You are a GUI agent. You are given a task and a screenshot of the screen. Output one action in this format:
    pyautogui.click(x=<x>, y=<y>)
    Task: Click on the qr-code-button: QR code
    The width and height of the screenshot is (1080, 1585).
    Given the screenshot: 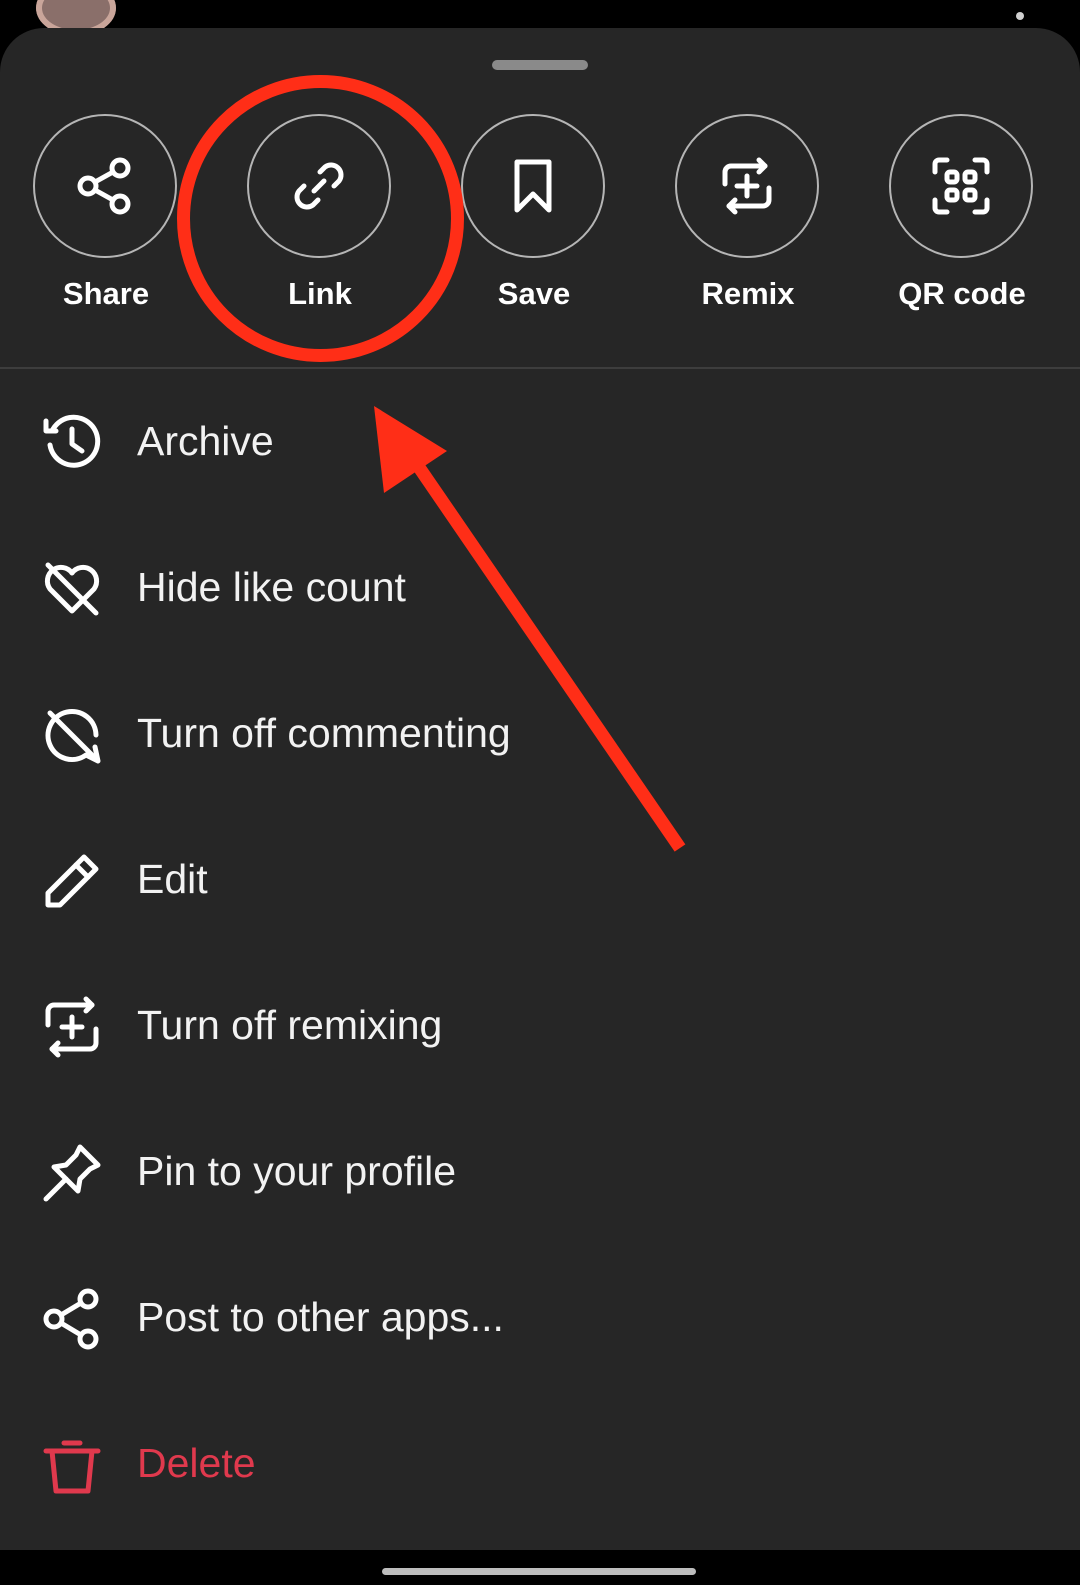 What is the action you would take?
    pyautogui.click(x=962, y=224)
    